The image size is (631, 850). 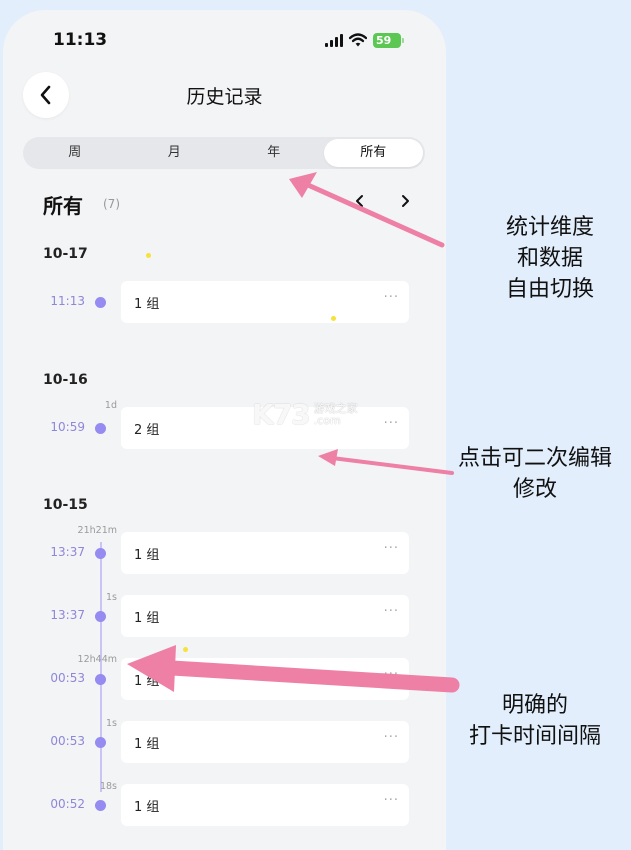 What do you see at coordinates (367, 210) in the screenshot?
I see `arrow-to-segments` at bounding box center [367, 210].